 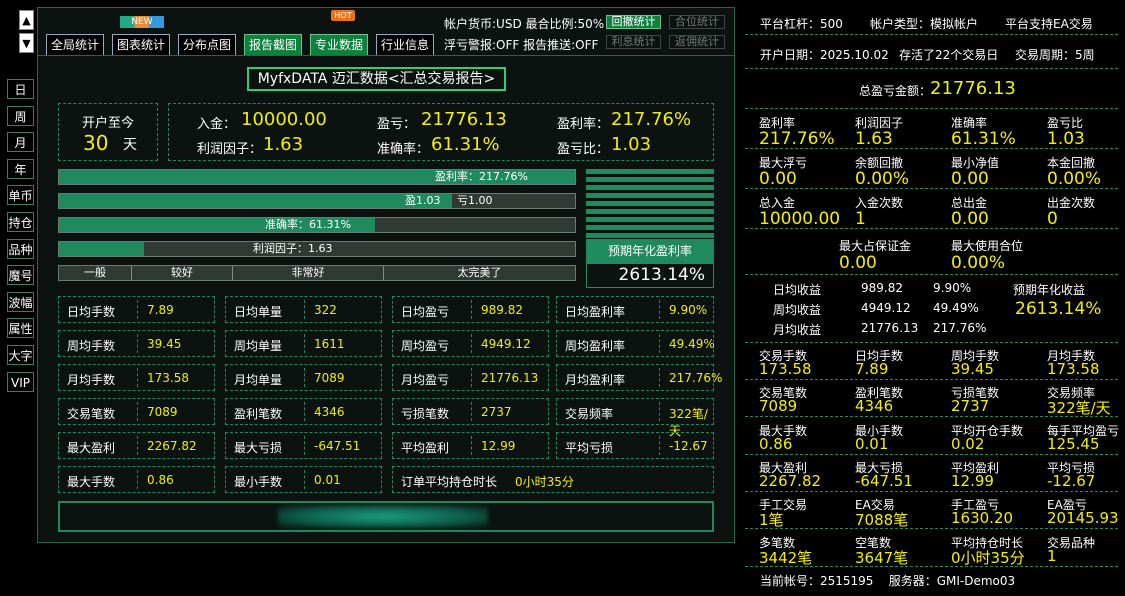 I want to click on pnl-label: 盈亏：, so click(x=397, y=124).